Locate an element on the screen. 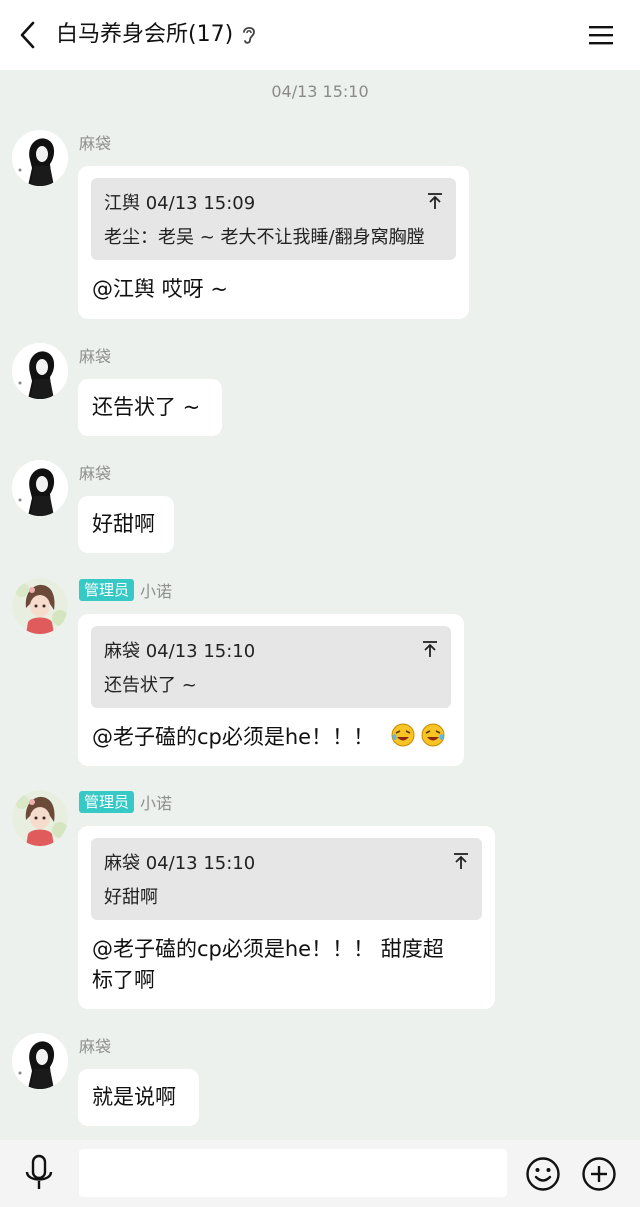 The width and height of the screenshot is (640, 1207). quoted-message: 江舆 04/13 15:09 老尘：老吴 ~ 老大不让我睡/翻身窝胸膛 is located at coordinates (273, 219).